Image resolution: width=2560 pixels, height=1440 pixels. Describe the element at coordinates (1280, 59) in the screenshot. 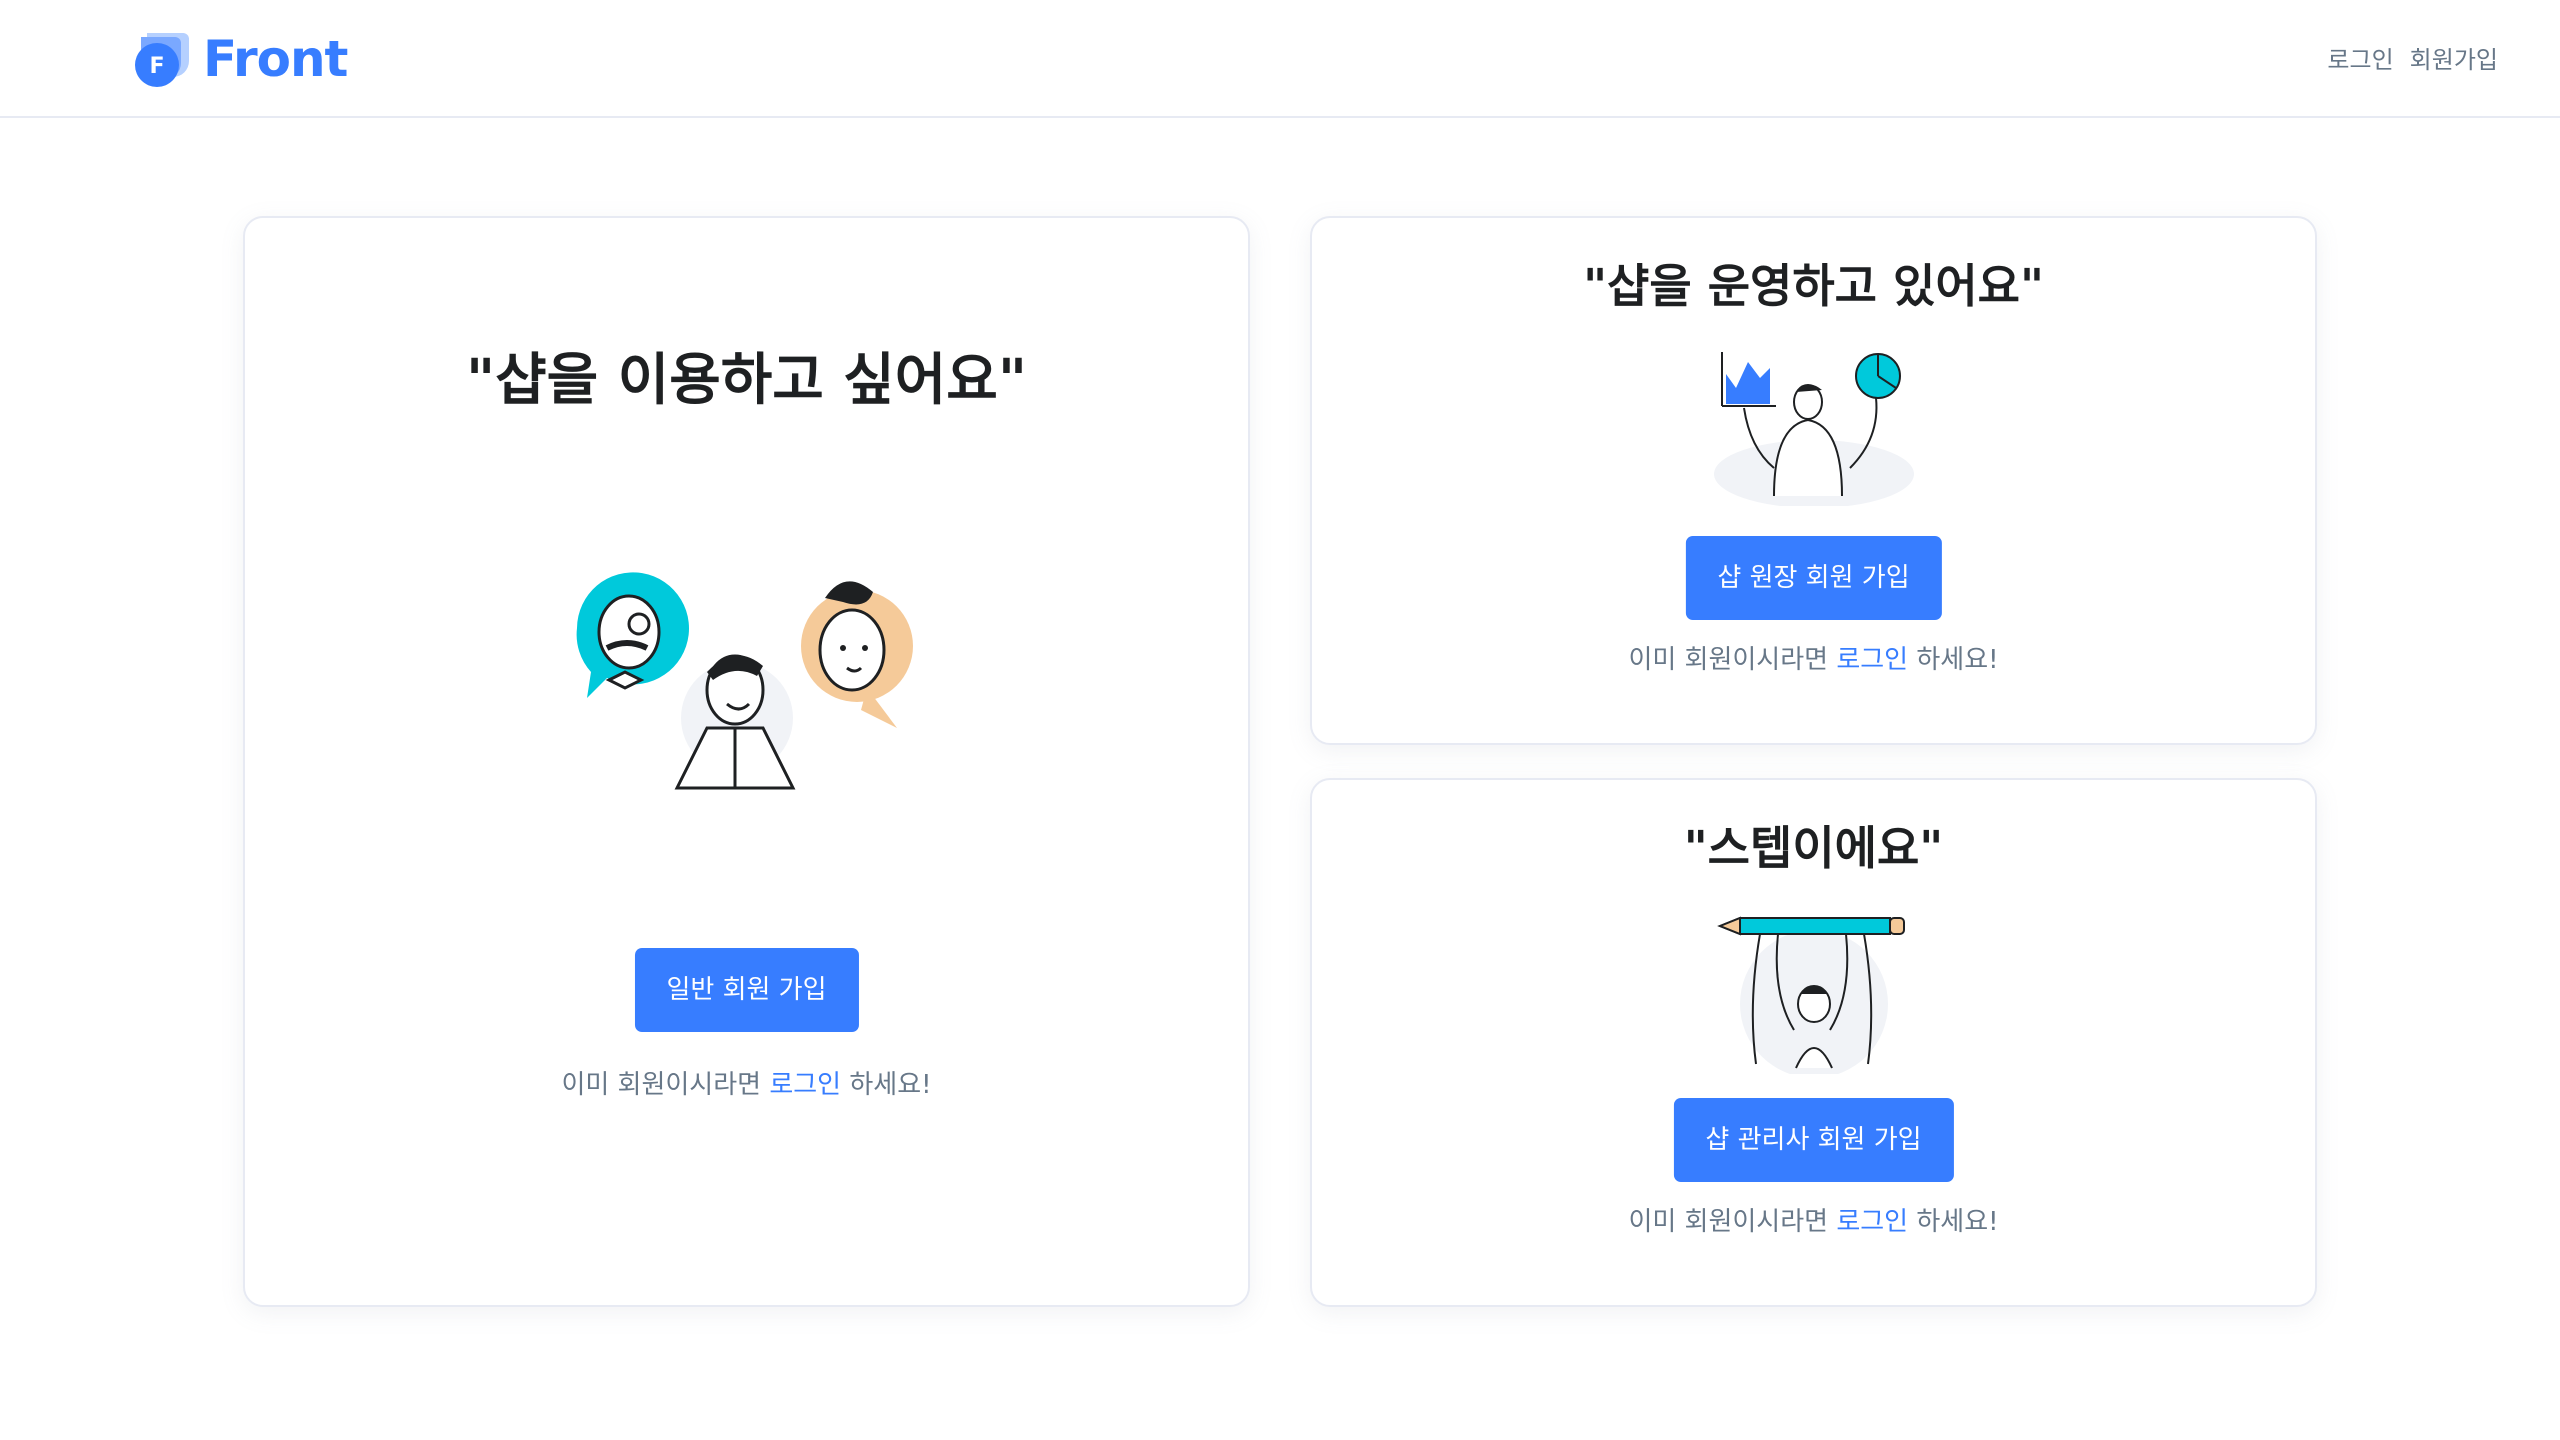

I see `top-navbar: F Front 로그인 회원가입` at that location.